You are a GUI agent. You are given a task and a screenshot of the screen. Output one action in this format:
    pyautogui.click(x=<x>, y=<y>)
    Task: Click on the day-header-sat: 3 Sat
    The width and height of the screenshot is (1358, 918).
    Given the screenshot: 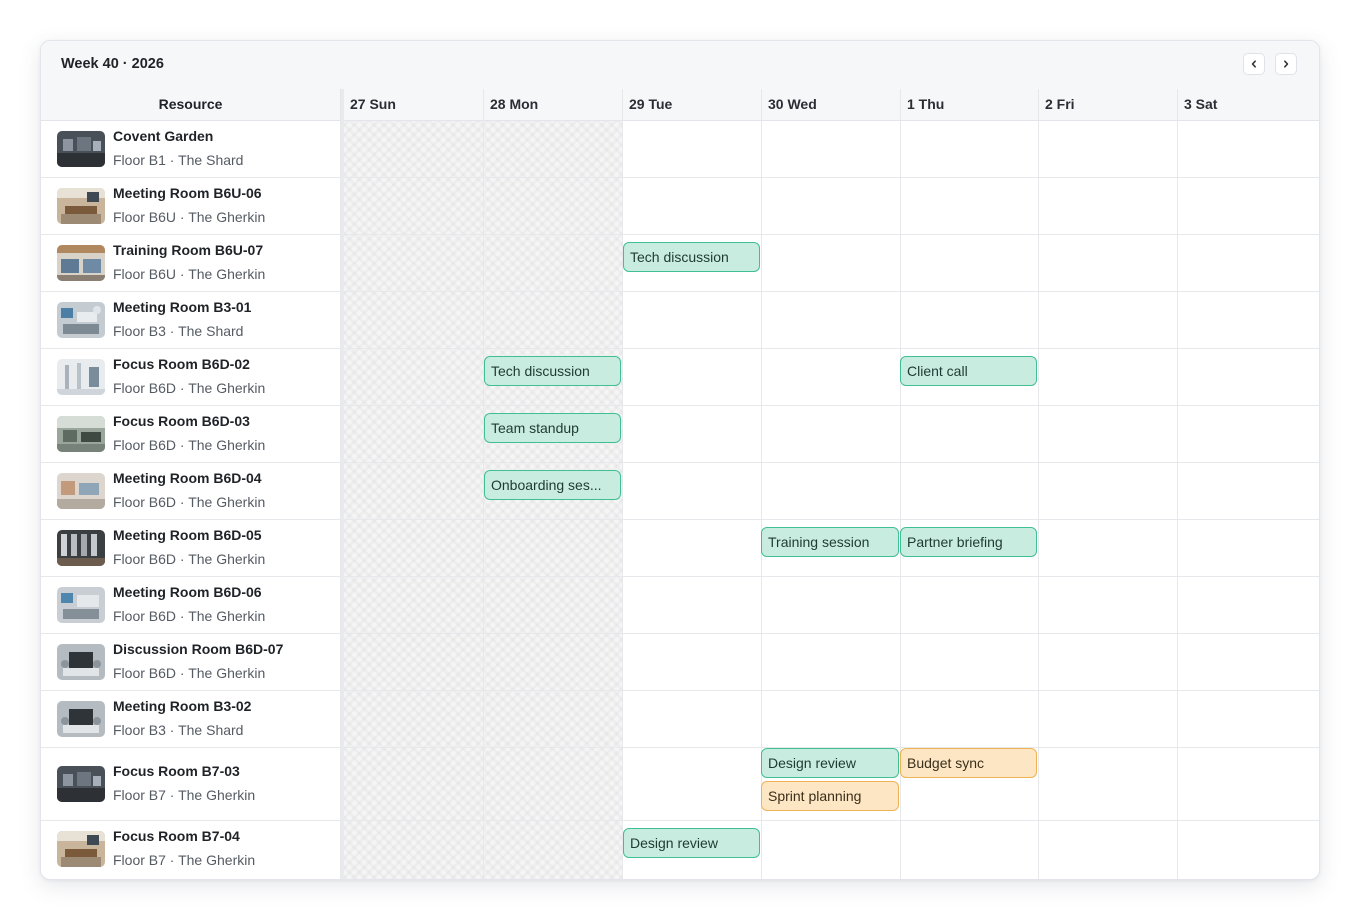 What is the action you would take?
    pyautogui.click(x=1248, y=105)
    